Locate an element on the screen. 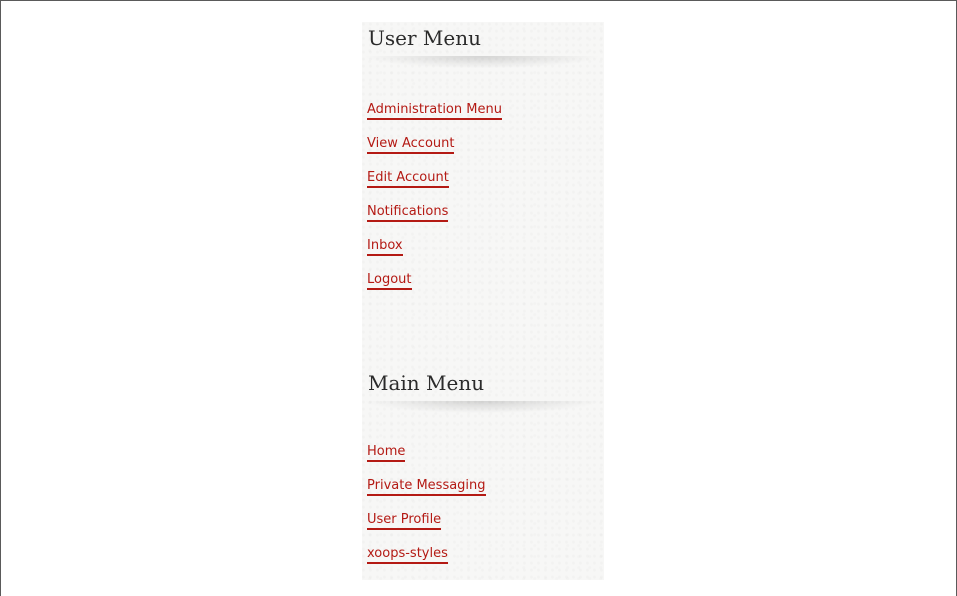  xoops-styles-link: xoops-styles is located at coordinates (407, 555).